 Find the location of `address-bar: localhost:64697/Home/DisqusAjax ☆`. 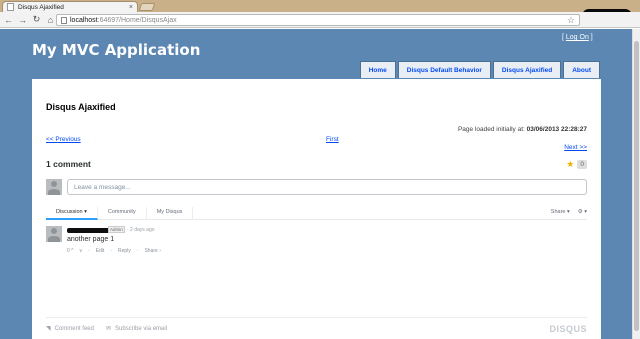

address-bar: localhost:64697/Home/DisqusAjax ☆ is located at coordinates (318, 20).